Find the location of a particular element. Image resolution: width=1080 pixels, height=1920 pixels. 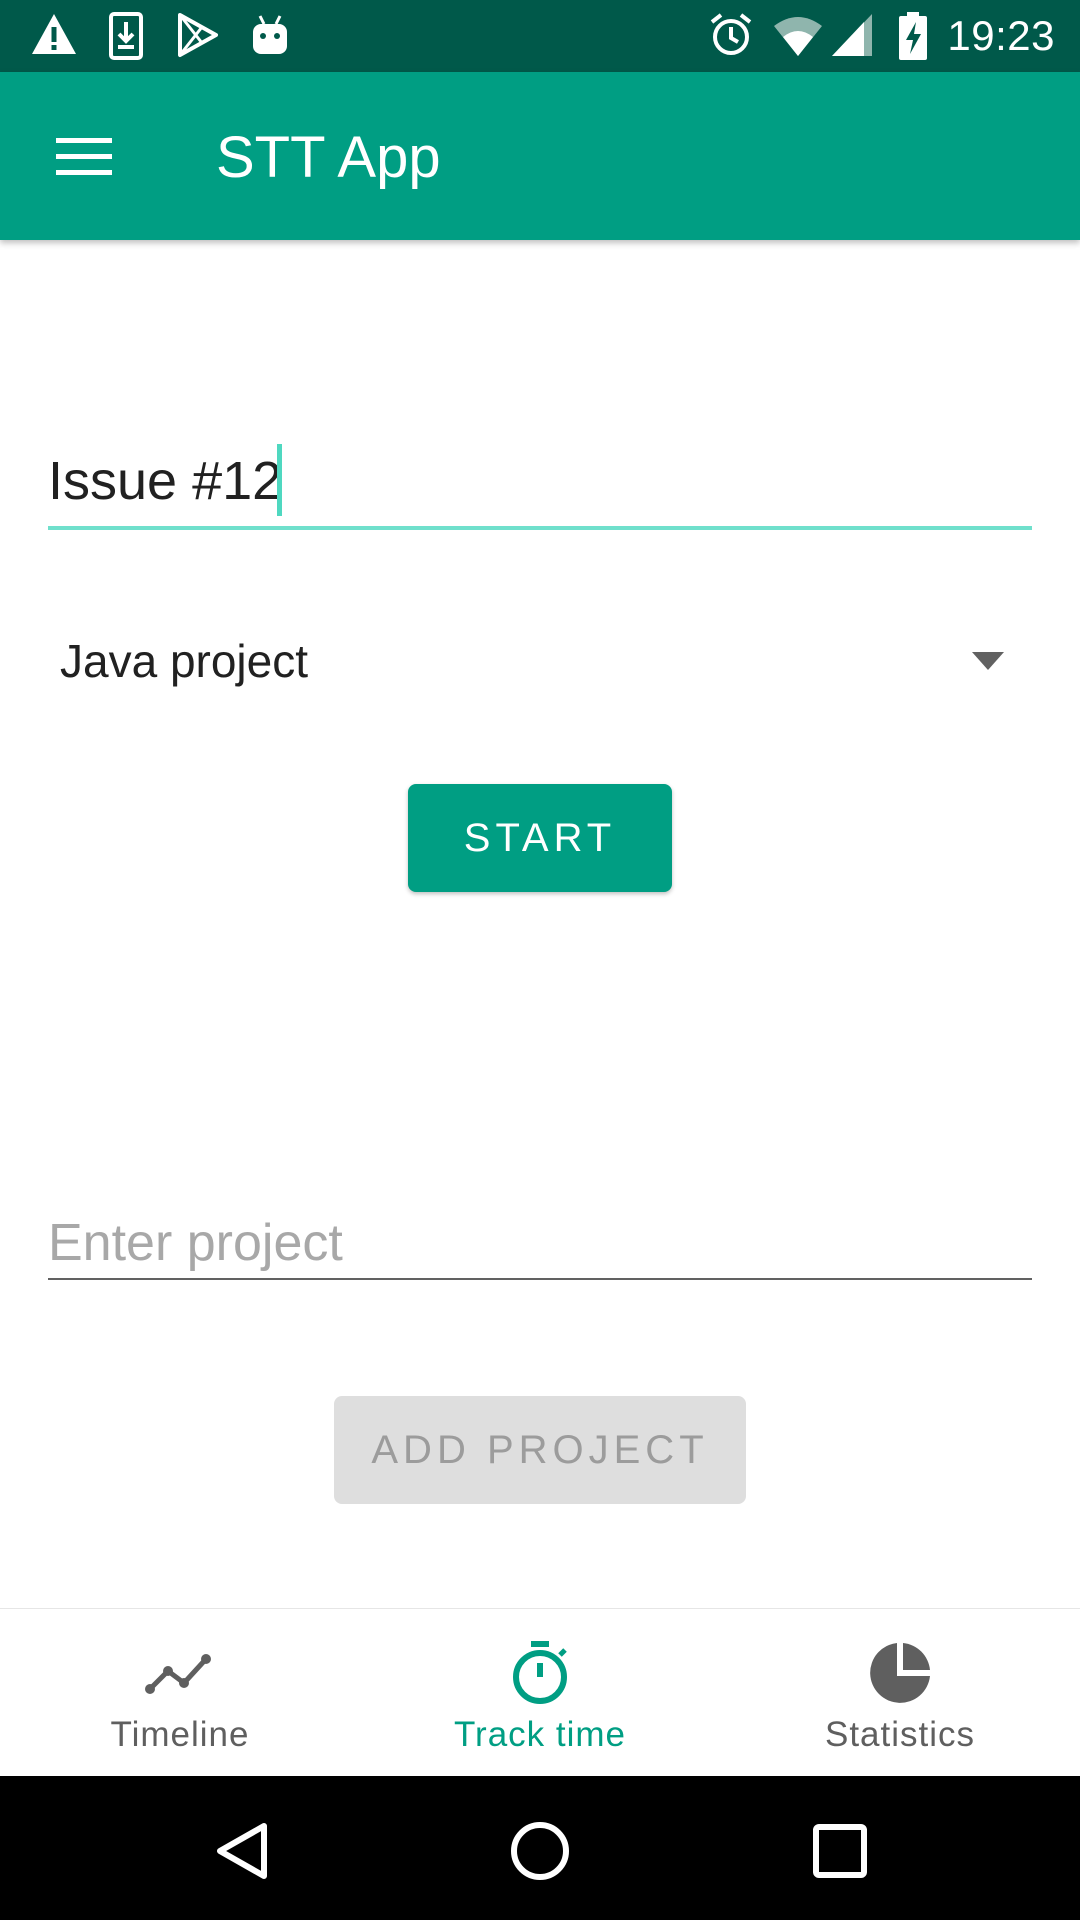

alarm-icon is located at coordinates (731, 34).